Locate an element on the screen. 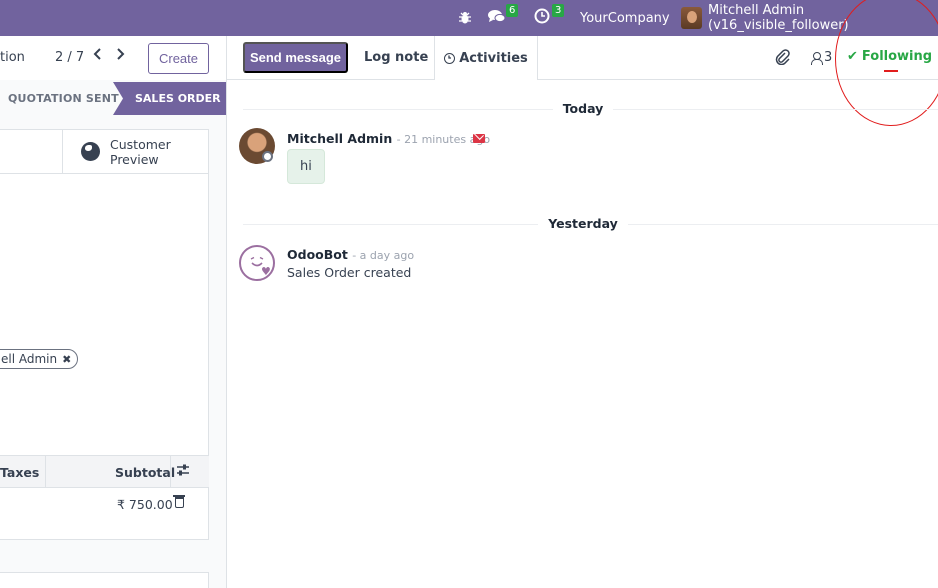  tag-label: ell Admin is located at coordinates (29, 359).